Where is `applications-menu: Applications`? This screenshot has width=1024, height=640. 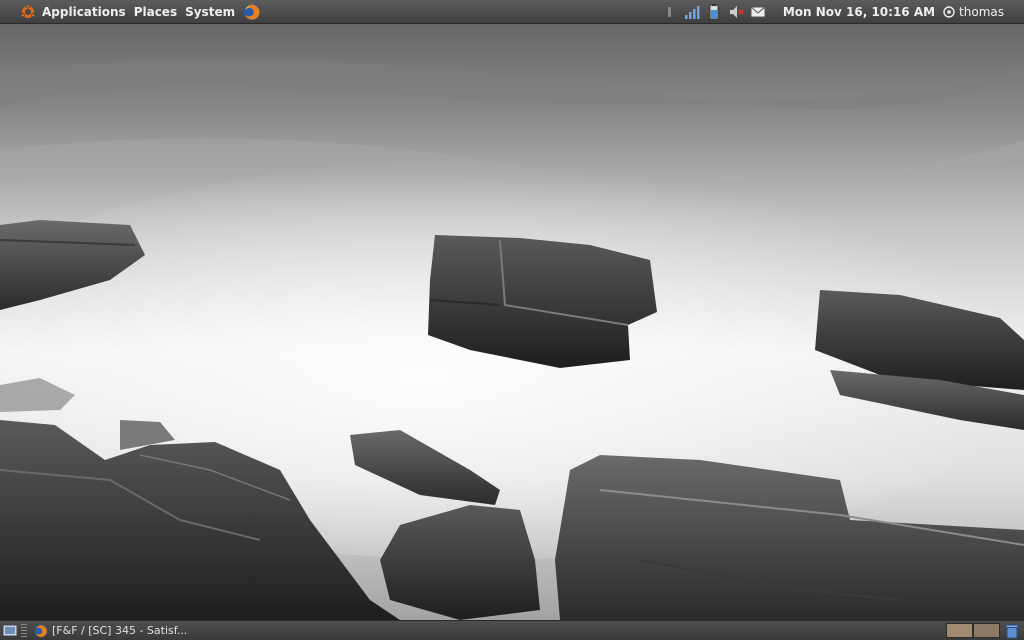
applications-menu: Applications is located at coordinates (84, 12).